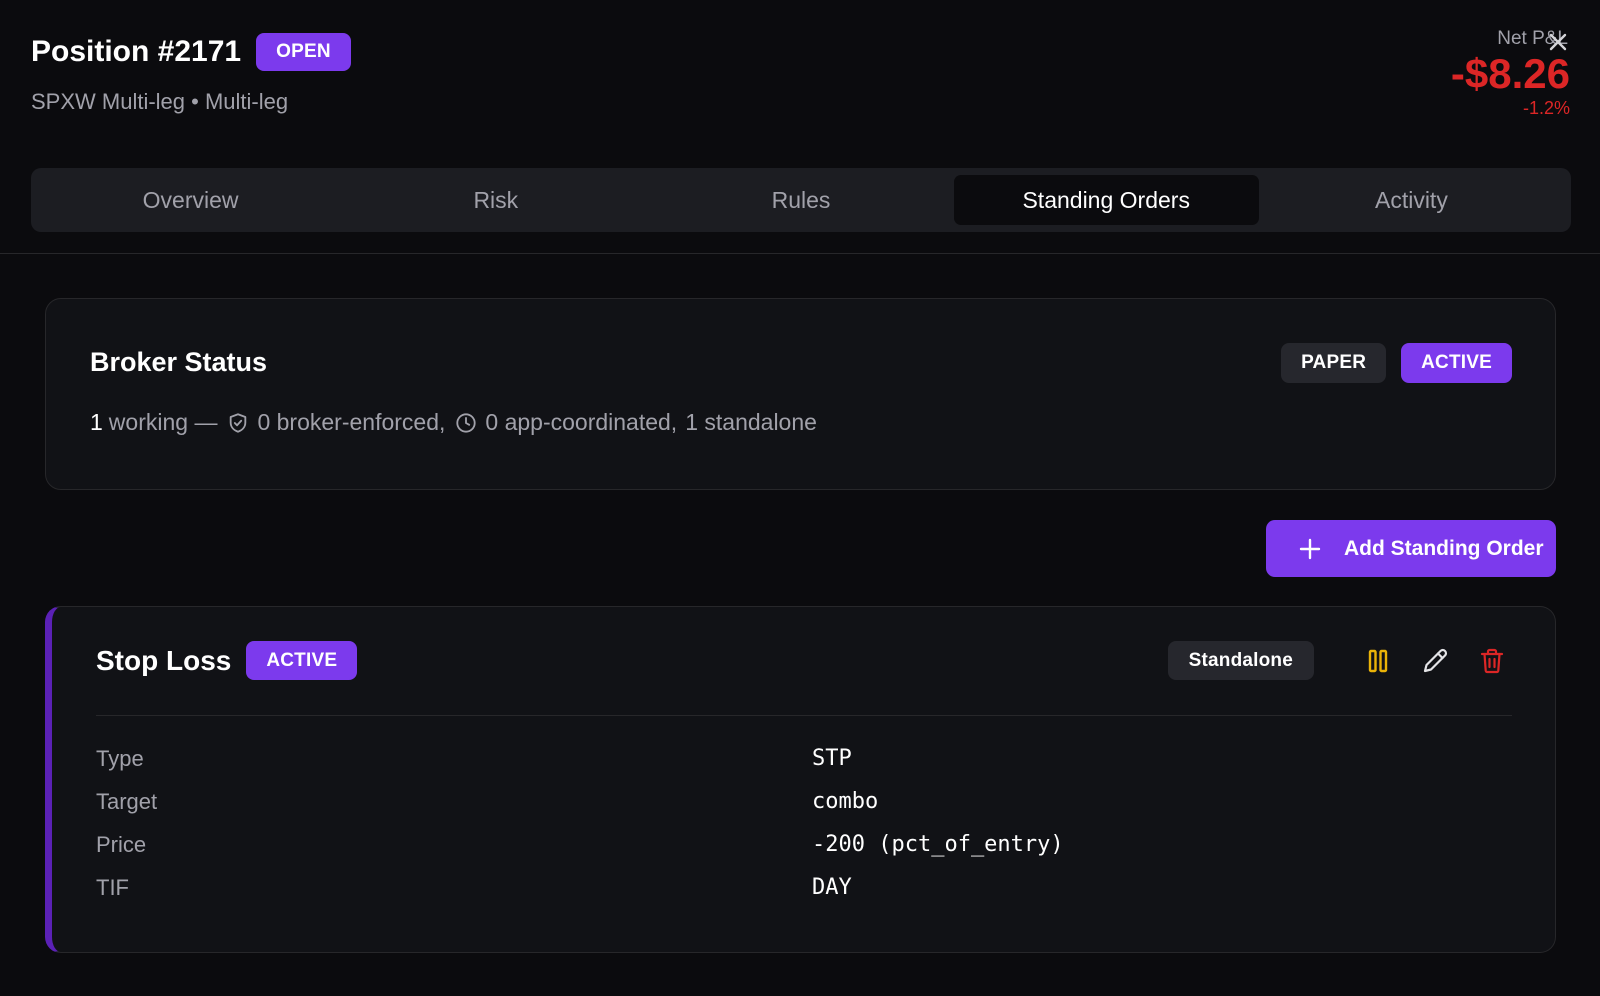 The height and width of the screenshot is (996, 1600). Describe the element at coordinates (581, 422) in the screenshot. I see `app-coordinated-count: 0 app-coordinated,` at that location.